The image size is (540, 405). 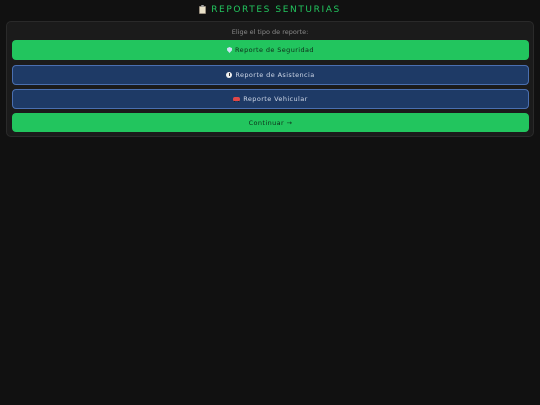 I want to click on continue-label: Continuar →, so click(x=270, y=122).